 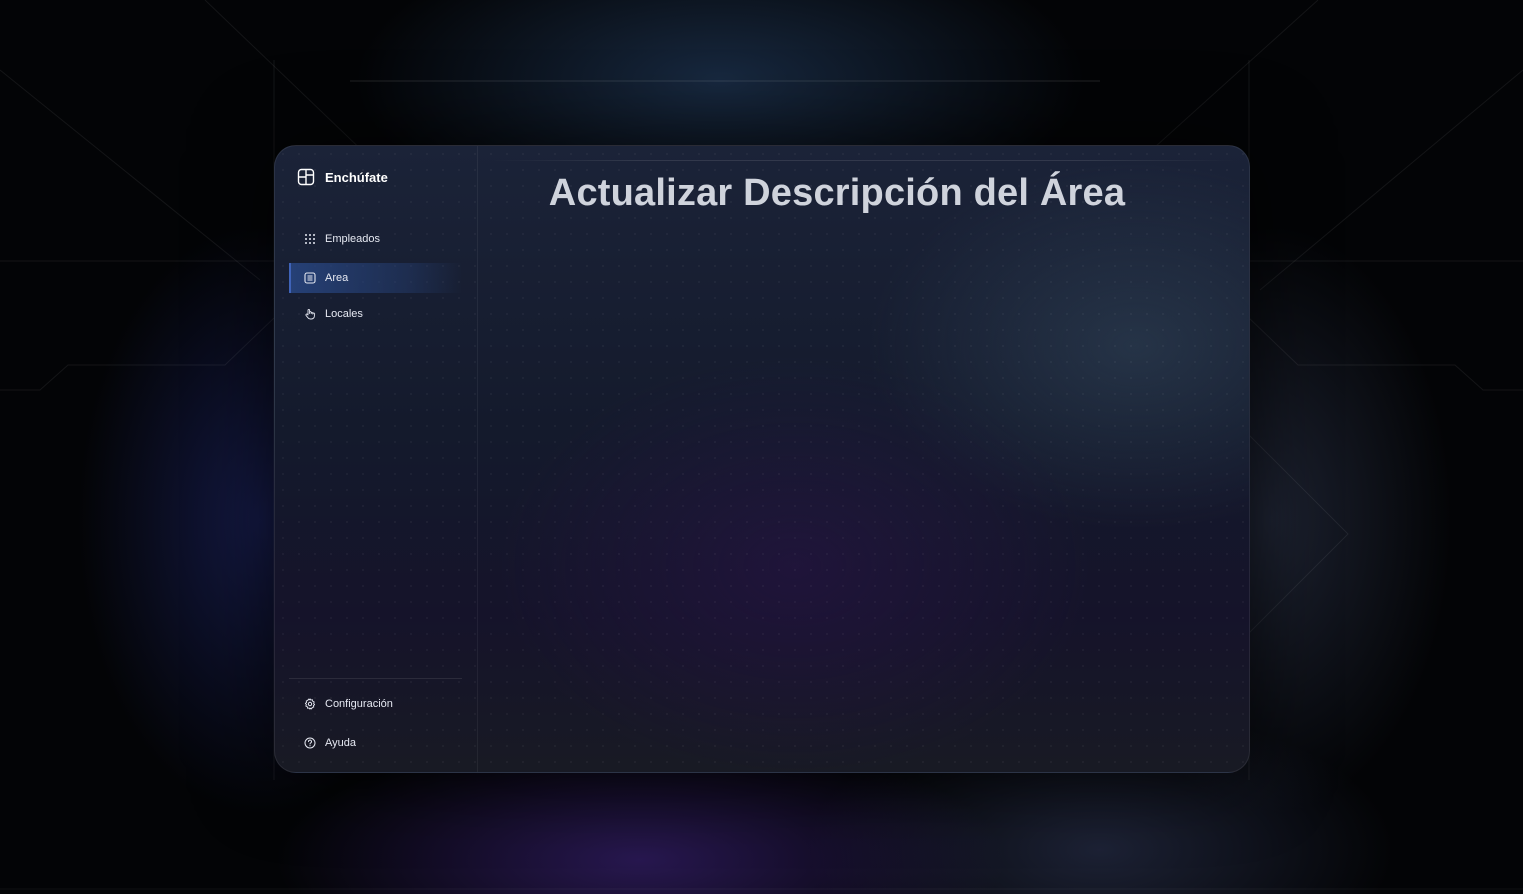 I want to click on hand-pointer-icon, so click(x=310, y=314).